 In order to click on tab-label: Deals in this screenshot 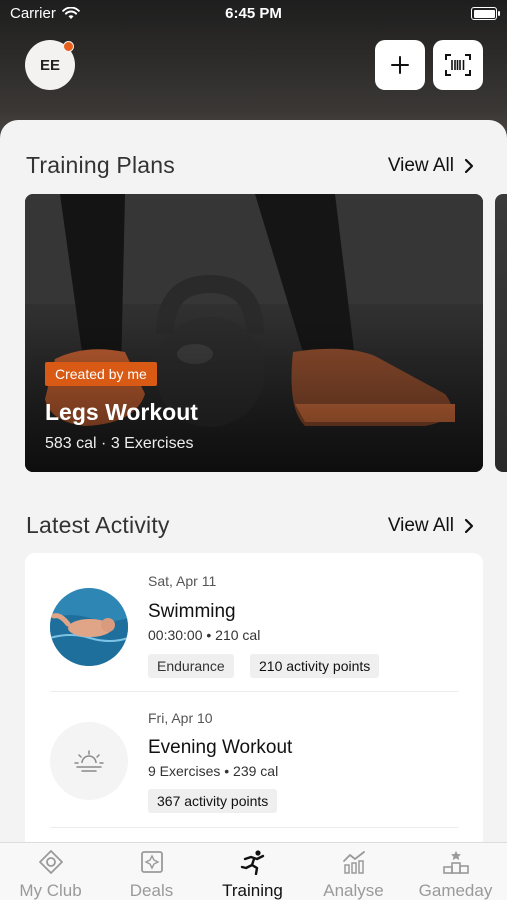, I will do `click(151, 890)`.